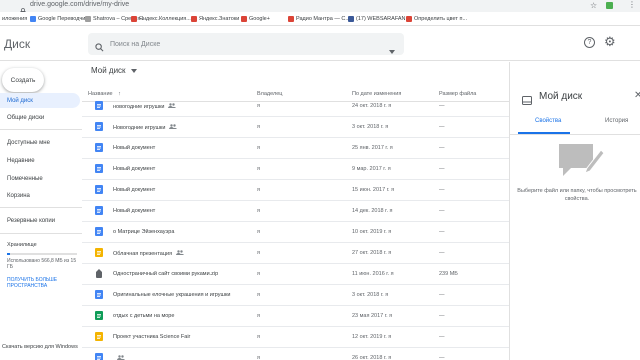  Describe the element at coordinates (40, 160) in the screenshot. I see `sidebar-item-recent: Недавние` at that location.